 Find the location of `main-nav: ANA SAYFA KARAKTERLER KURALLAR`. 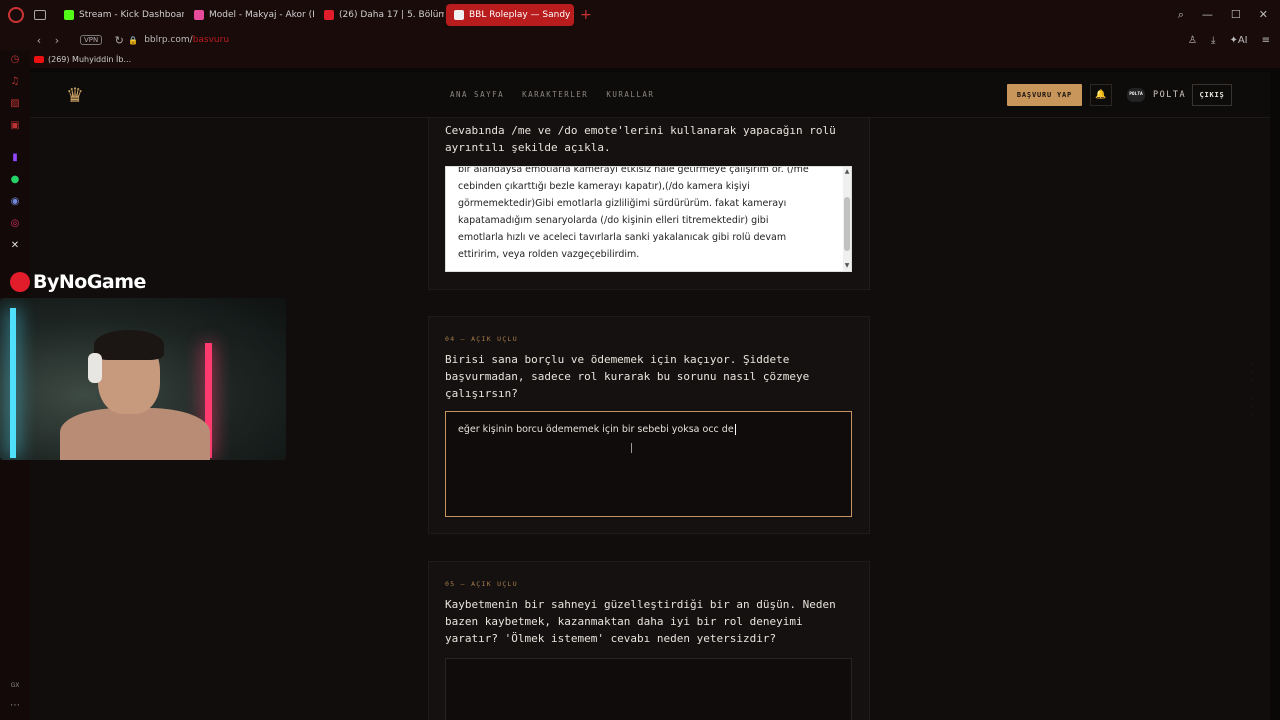

main-nav: ANA SAYFA KARAKTERLER KURALLAR is located at coordinates (552, 94).